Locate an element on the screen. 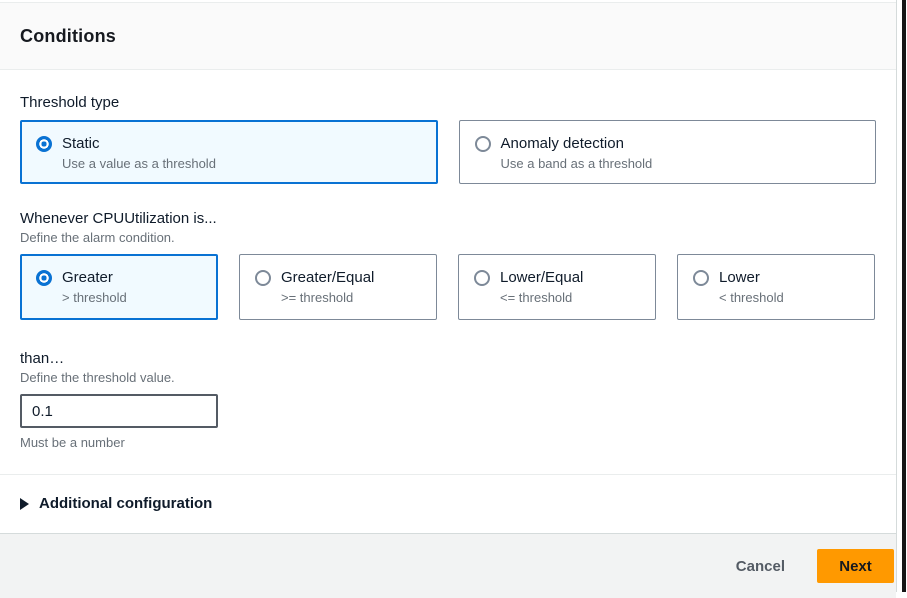 The image size is (907, 598). next-button: Next is located at coordinates (855, 566).